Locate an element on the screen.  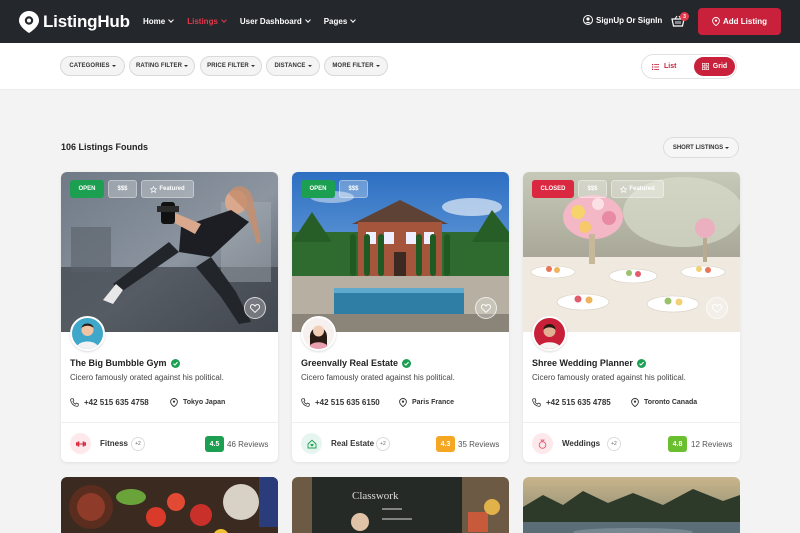
category-label: Fitness is located at coordinates (114, 443).